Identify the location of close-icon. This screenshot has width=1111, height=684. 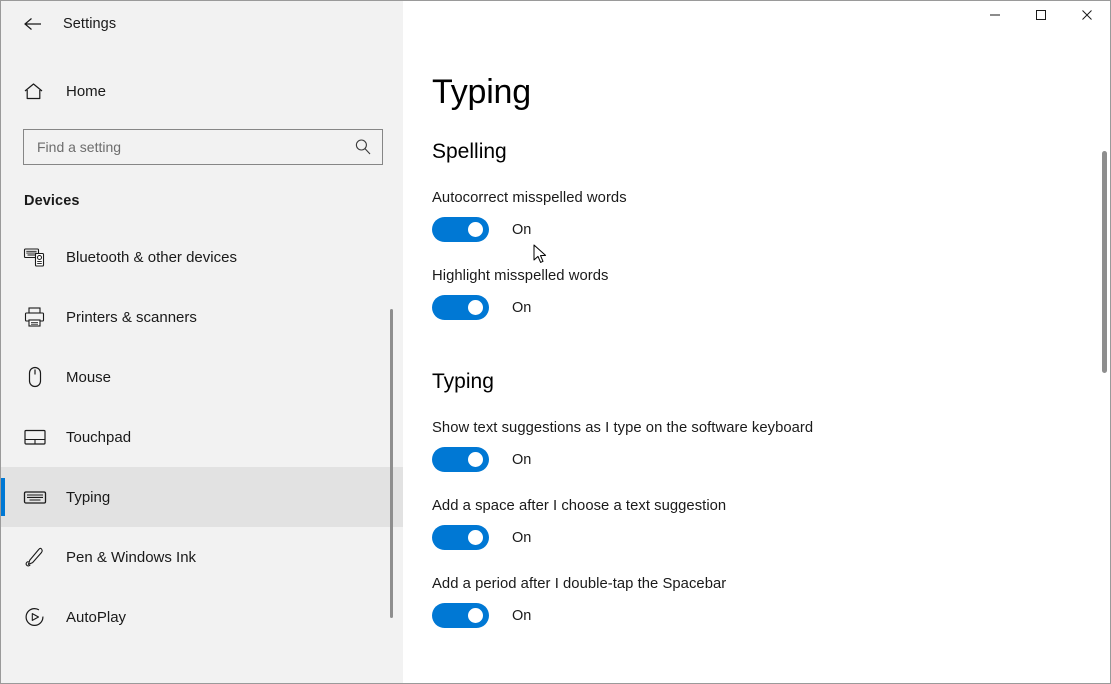
(1087, 17).